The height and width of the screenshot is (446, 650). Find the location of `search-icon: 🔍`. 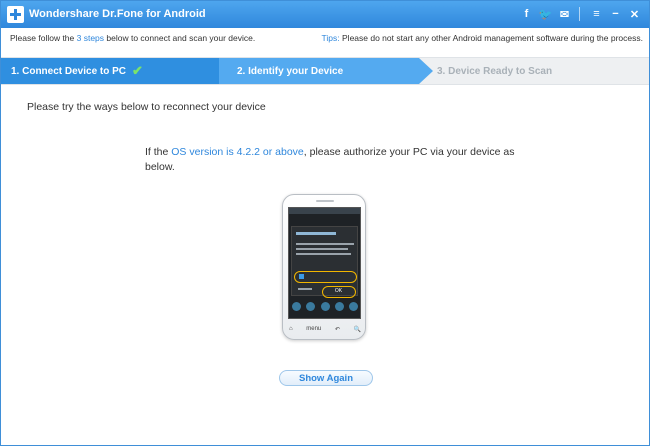

search-icon: 🔍 is located at coordinates (357, 329).